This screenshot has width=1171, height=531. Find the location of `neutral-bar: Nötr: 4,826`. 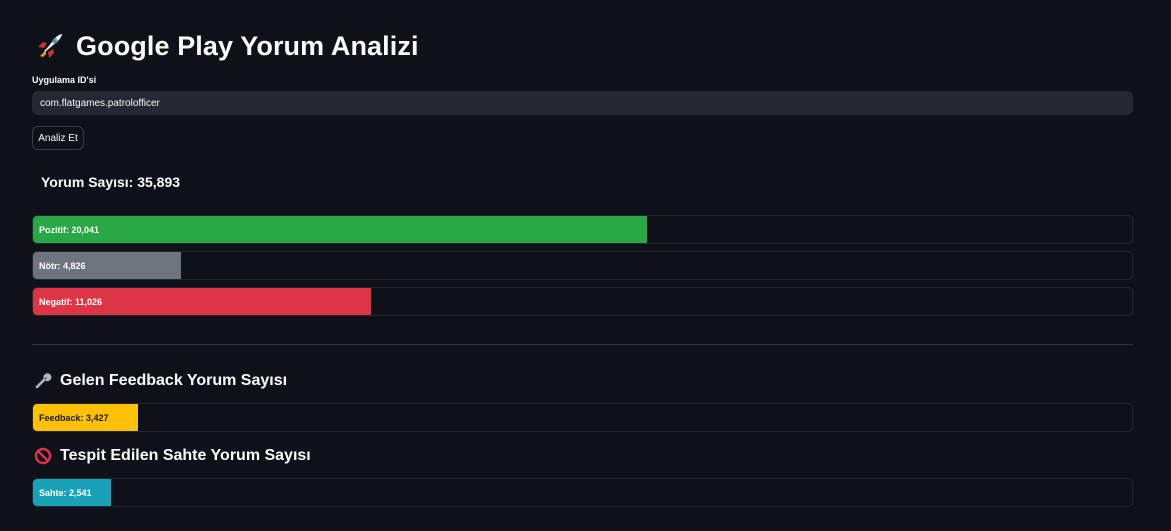

neutral-bar: Nötr: 4,826 is located at coordinates (107, 265).